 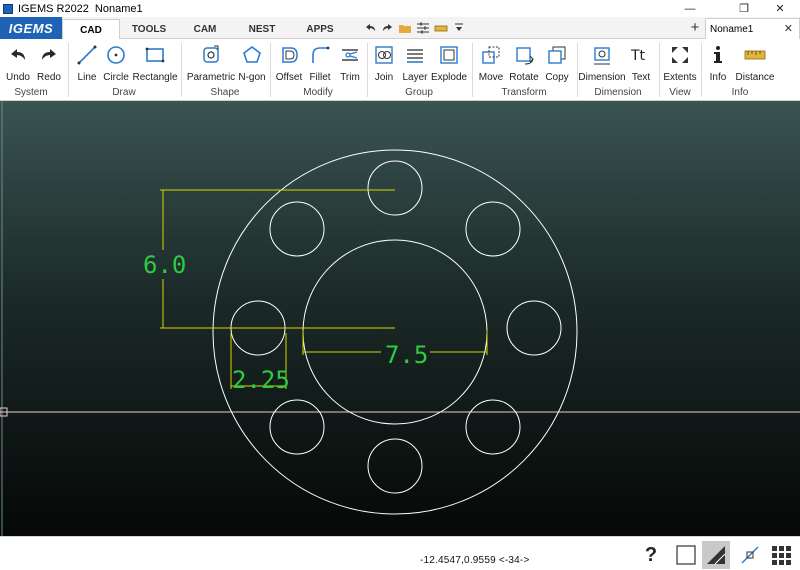 I want to click on rotate-button: Rotate, so click(x=524, y=63).